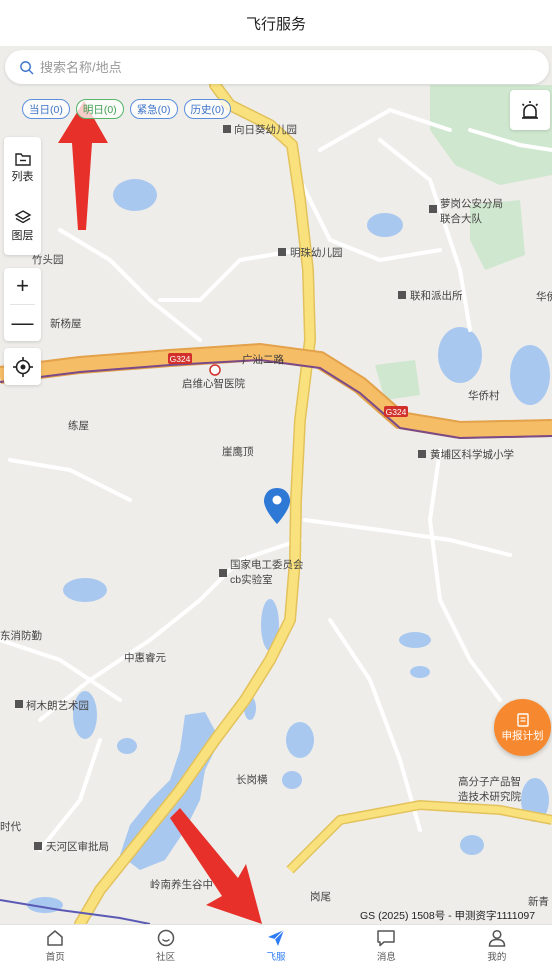  I want to click on poi-label: 黄埔区科学城小学, so click(472, 454).